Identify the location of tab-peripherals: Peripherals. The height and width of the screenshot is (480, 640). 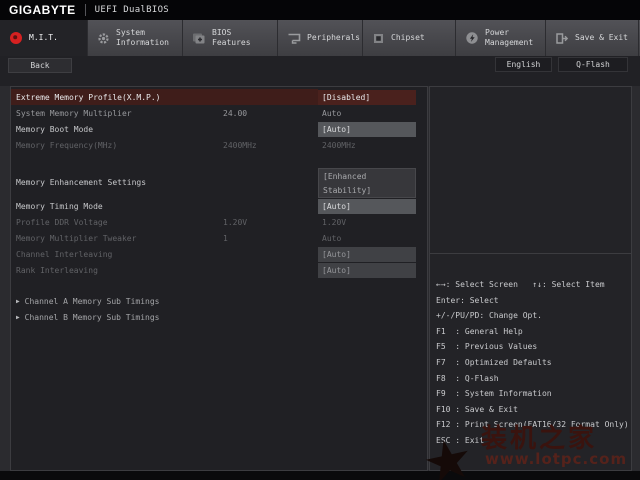
(320, 38).